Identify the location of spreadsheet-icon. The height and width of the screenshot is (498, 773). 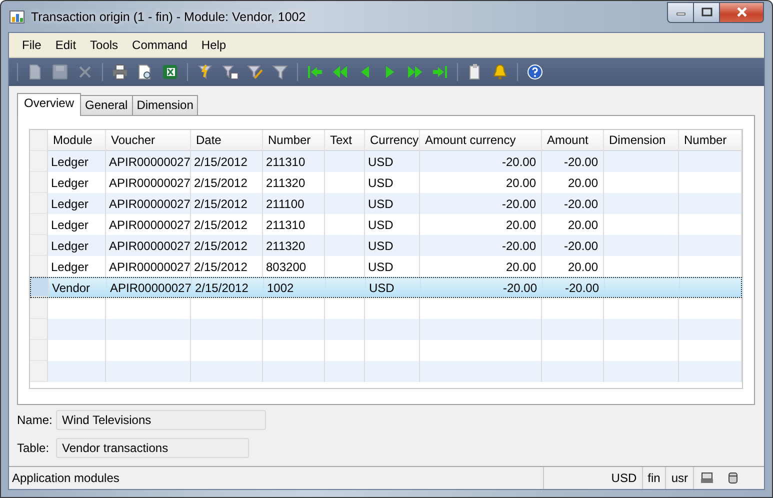
(170, 72).